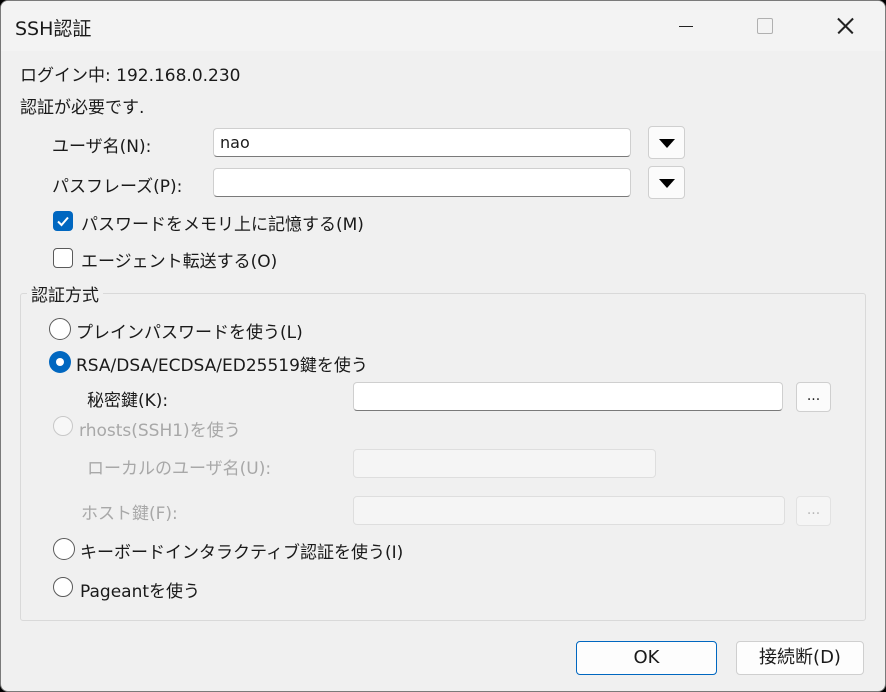  I want to click on passphrase-history-dropdown, so click(666, 182).